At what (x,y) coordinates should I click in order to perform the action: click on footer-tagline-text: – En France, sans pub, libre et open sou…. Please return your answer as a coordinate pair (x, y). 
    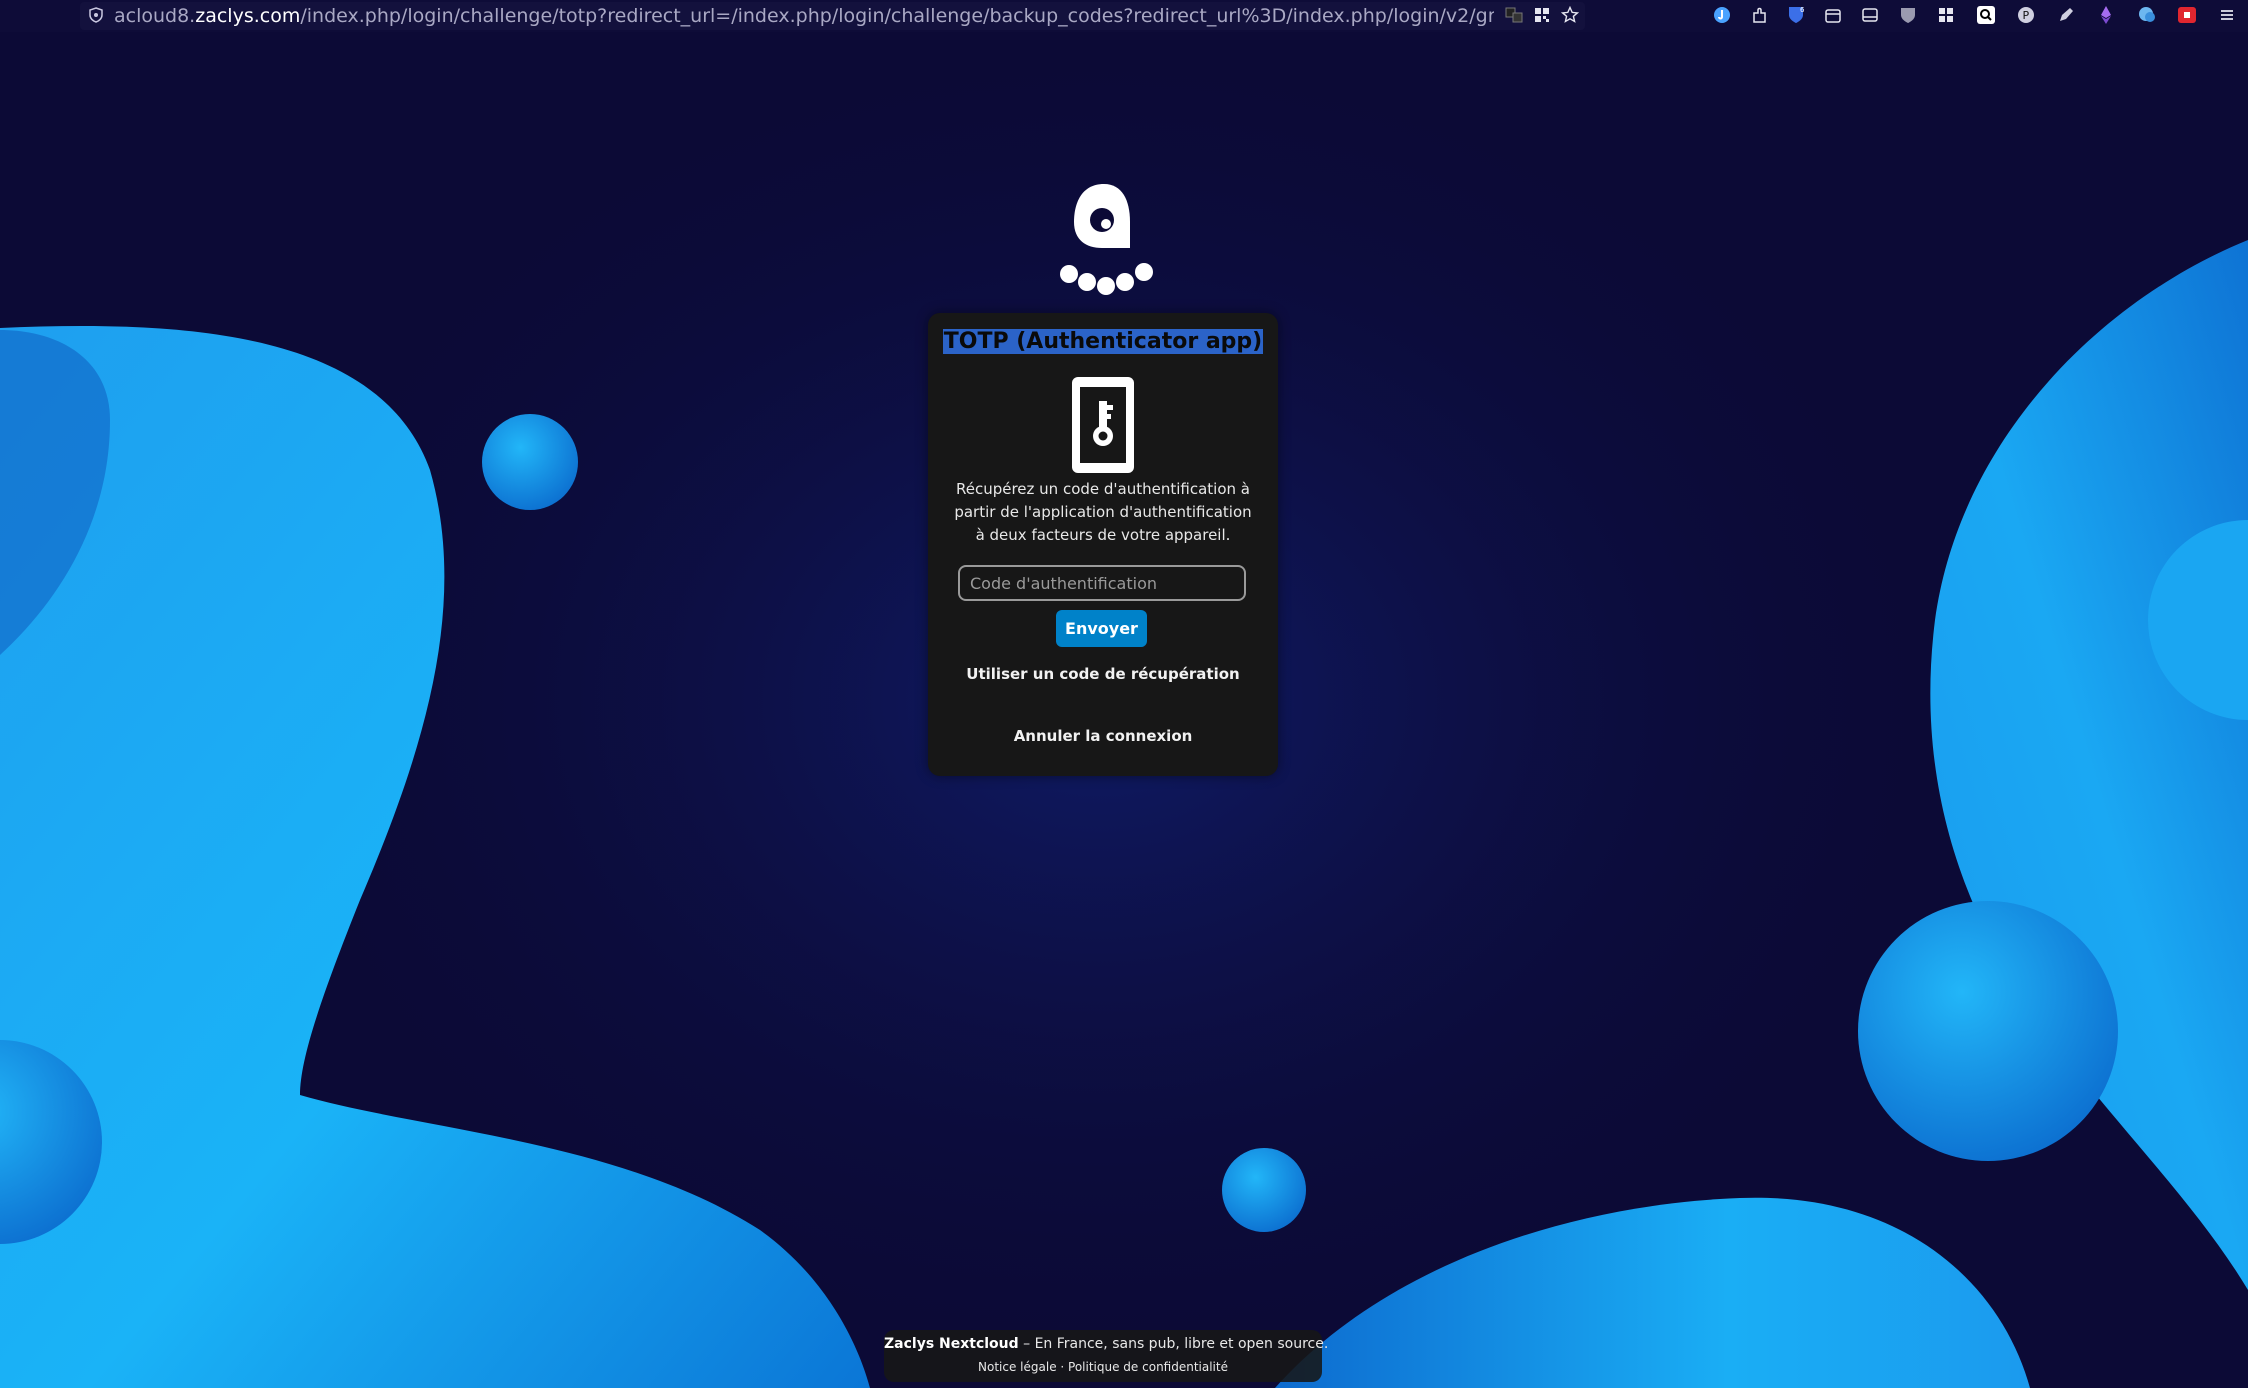
    Looking at the image, I should click on (1173, 1344).